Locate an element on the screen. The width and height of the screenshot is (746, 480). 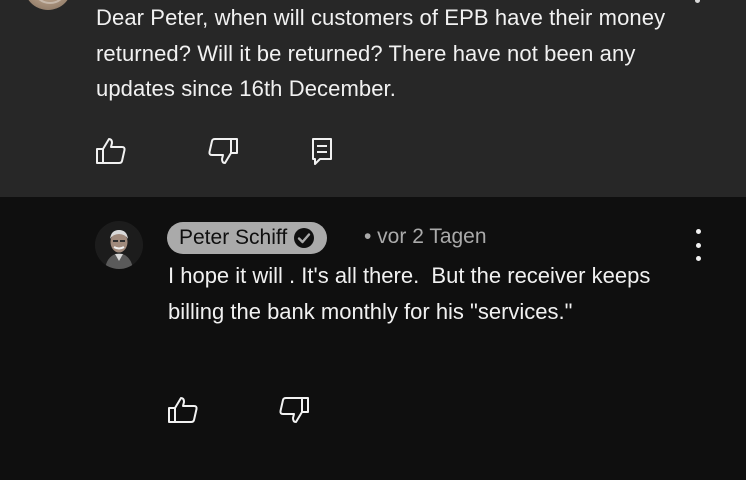
reply-button is located at coordinates (324, 151).